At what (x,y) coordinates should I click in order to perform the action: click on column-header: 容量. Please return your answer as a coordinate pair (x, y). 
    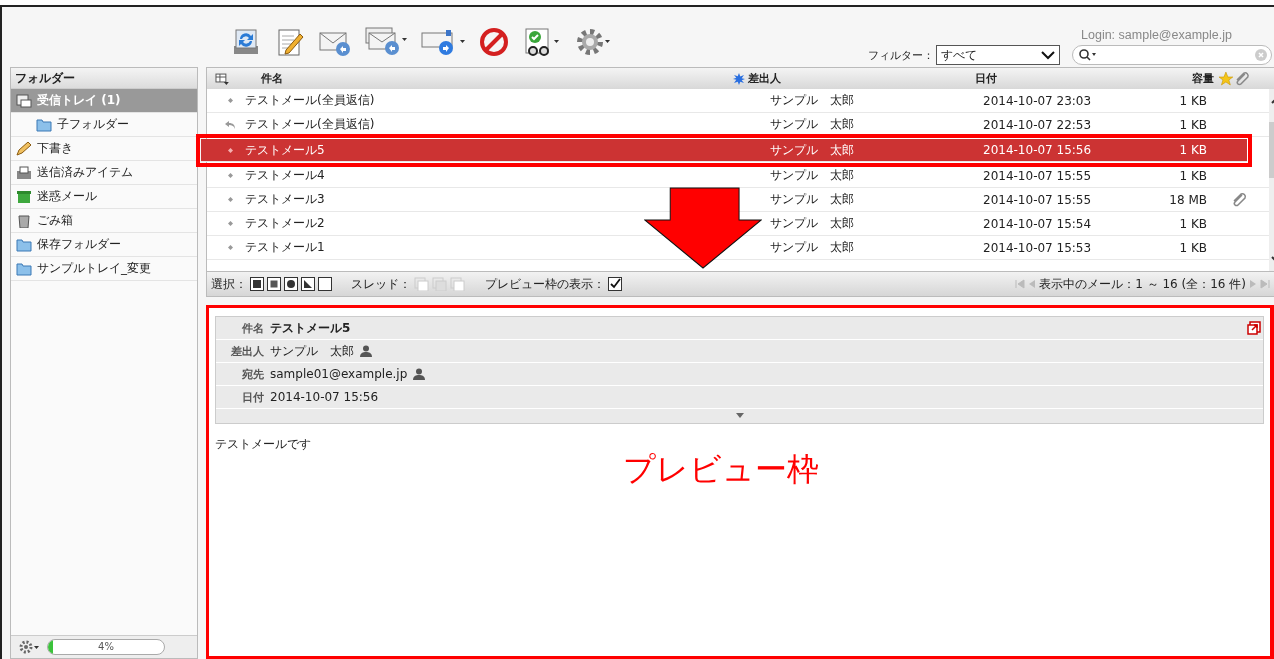
    Looking at the image, I should click on (1174, 78).